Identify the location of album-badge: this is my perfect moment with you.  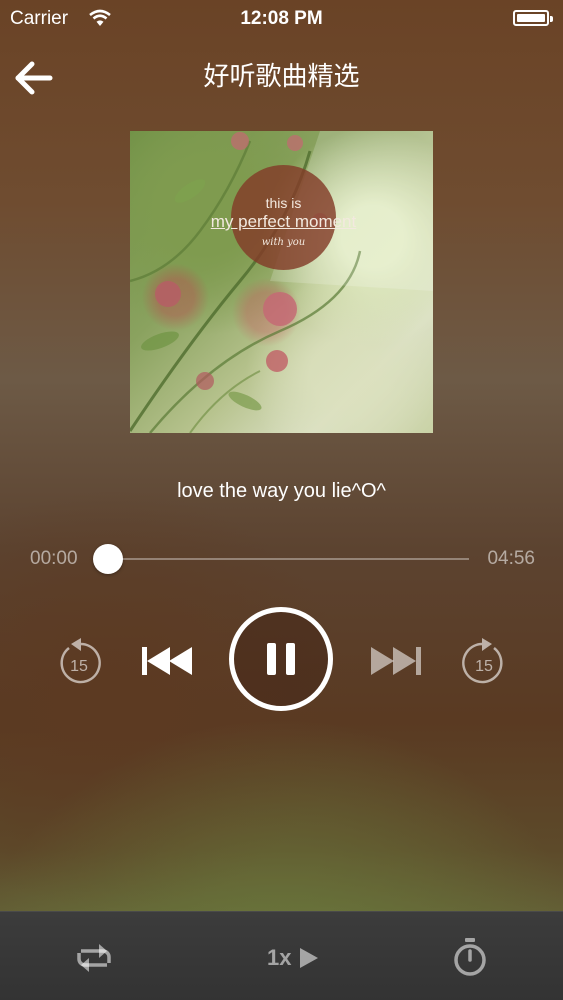
(283, 217).